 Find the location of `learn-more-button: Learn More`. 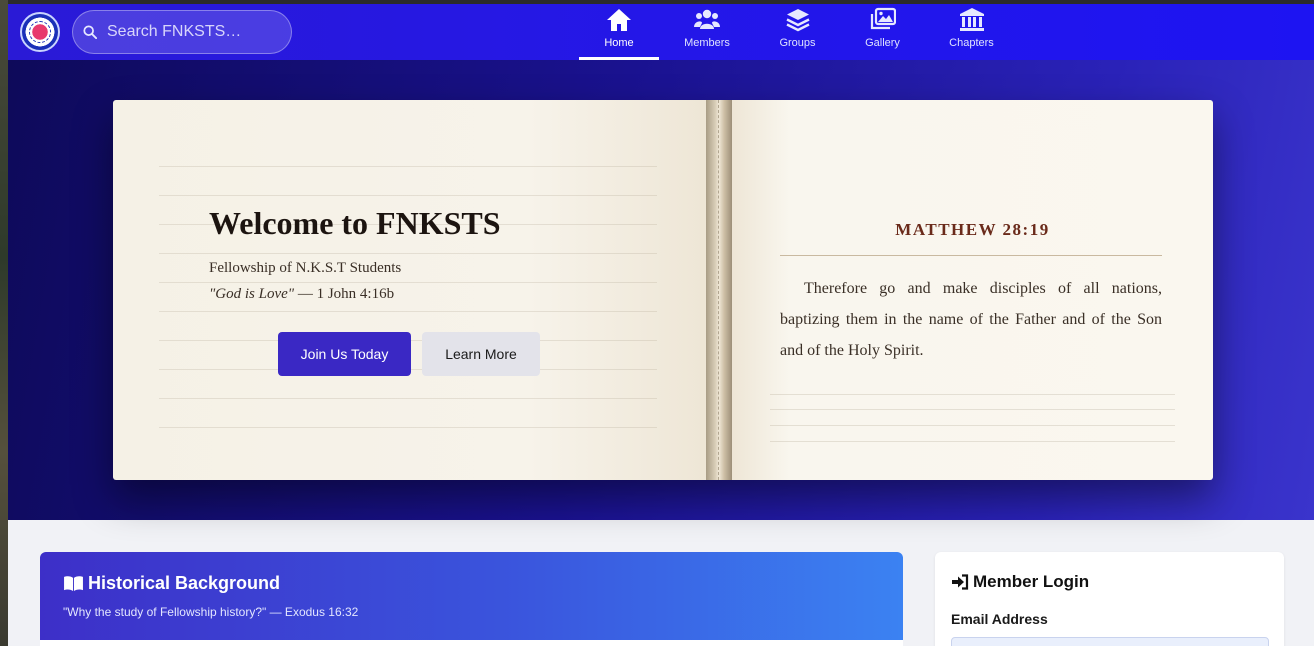

learn-more-button: Learn More is located at coordinates (481, 354).